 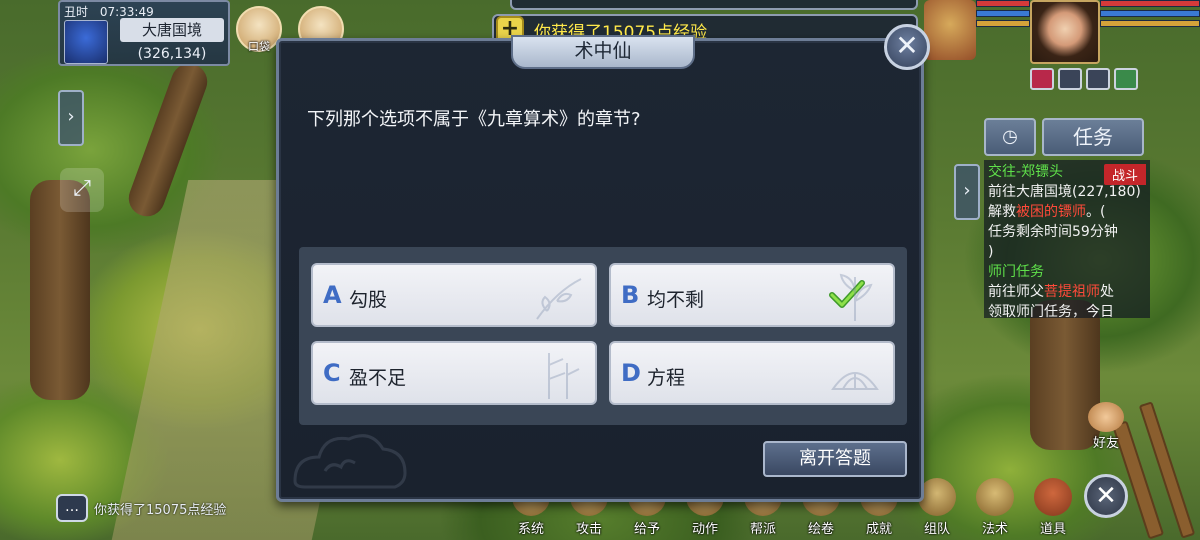 I want to click on location-hud: 丑时 07:33:49 大唐国境 (326,134), so click(x=144, y=33).